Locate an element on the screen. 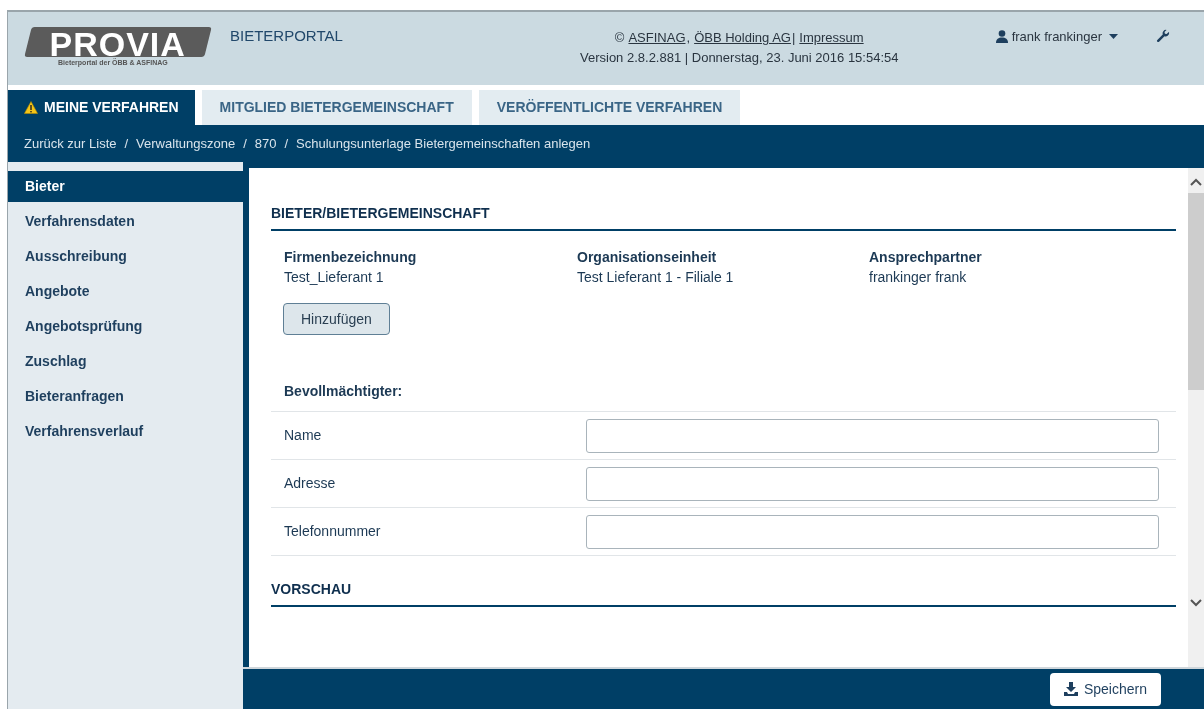 The width and height of the screenshot is (1204, 709). column-value: Test_Lieferant 1 is located at coordinates (334, 277).